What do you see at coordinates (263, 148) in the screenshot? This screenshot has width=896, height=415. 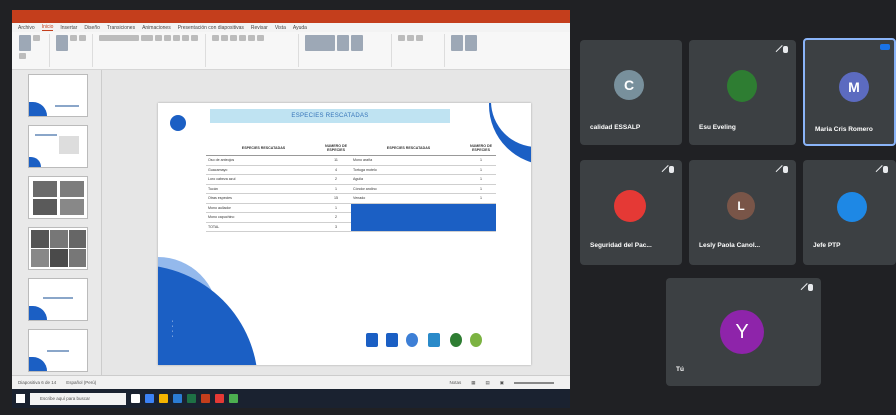 I see `table-header: ESPECIES RESCATADAS` at bounding box center [263, 148].